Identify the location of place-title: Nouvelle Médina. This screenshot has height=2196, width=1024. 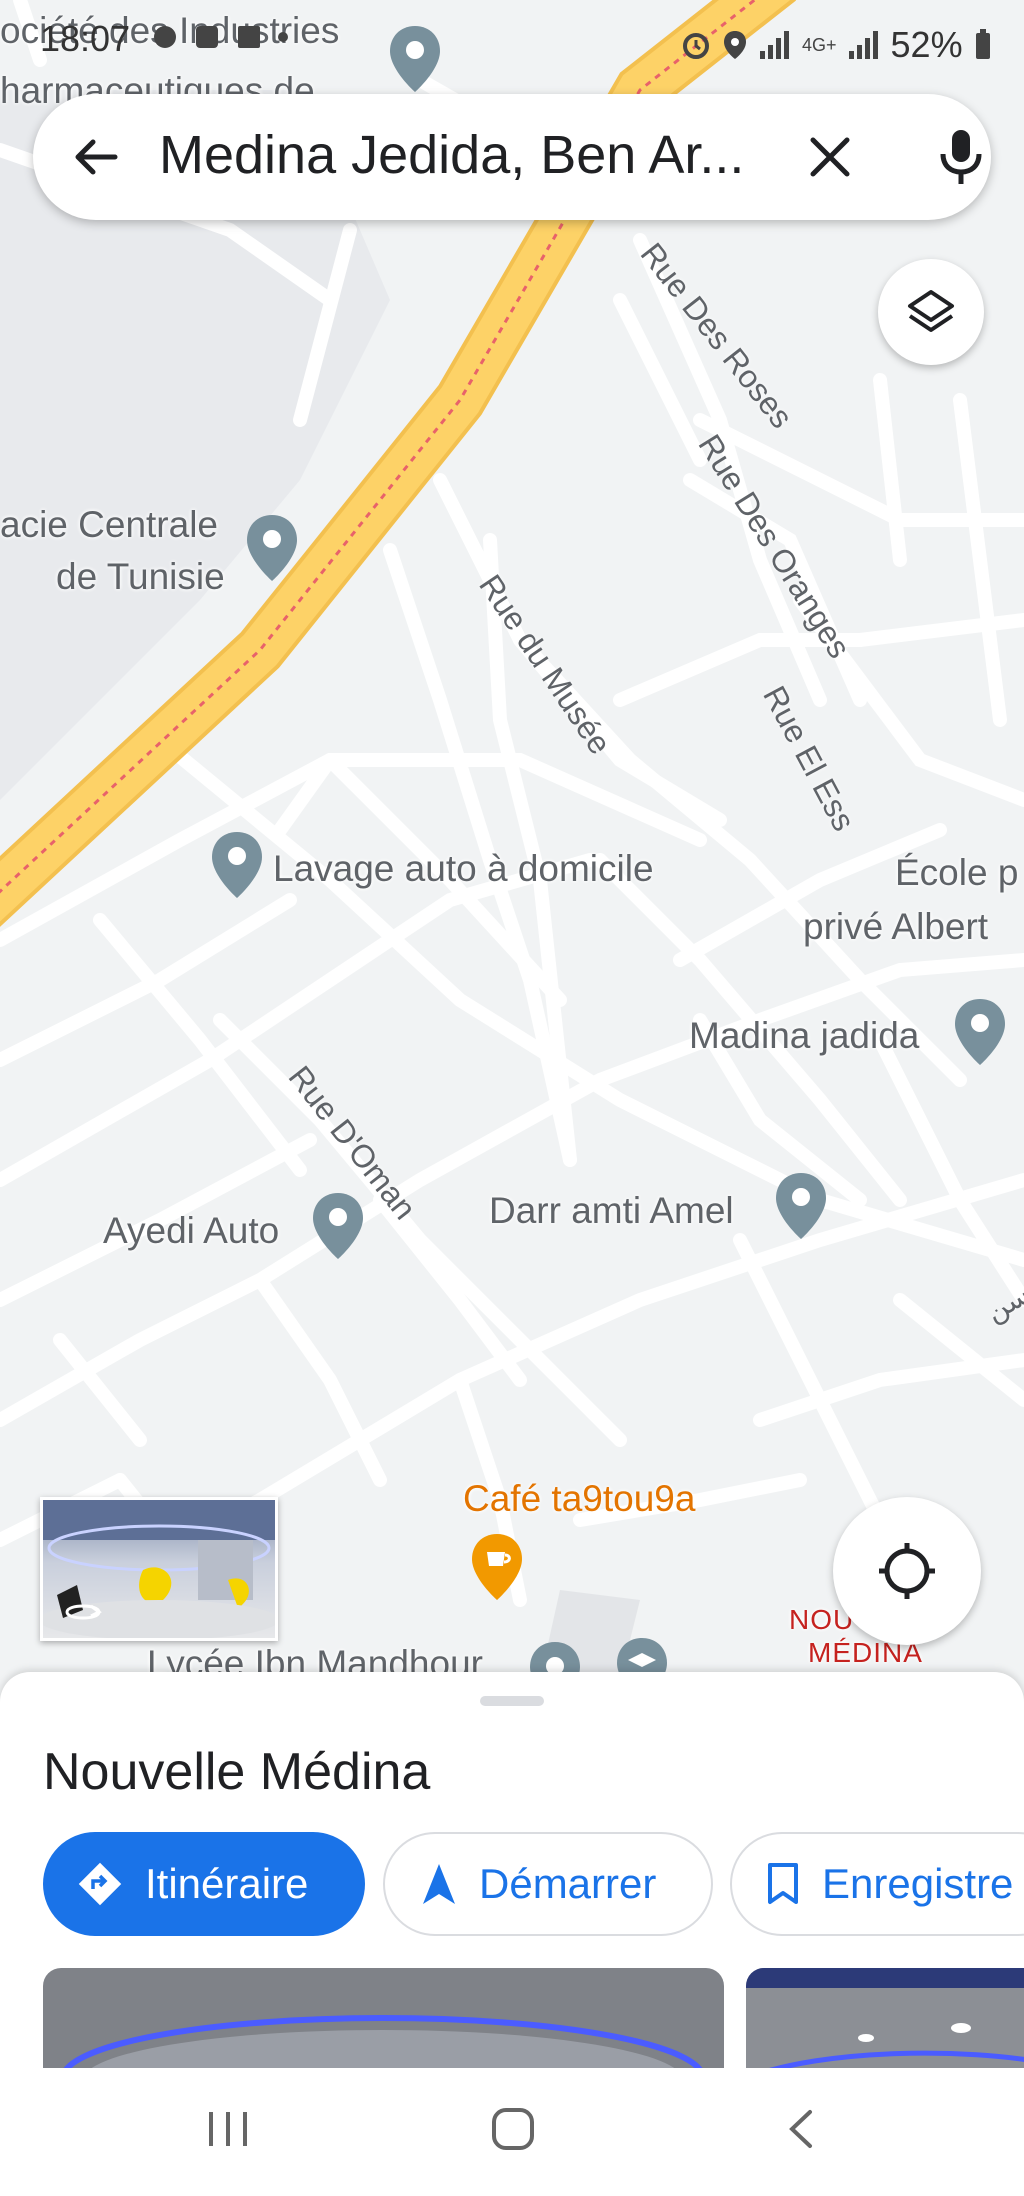
(237, 1772).